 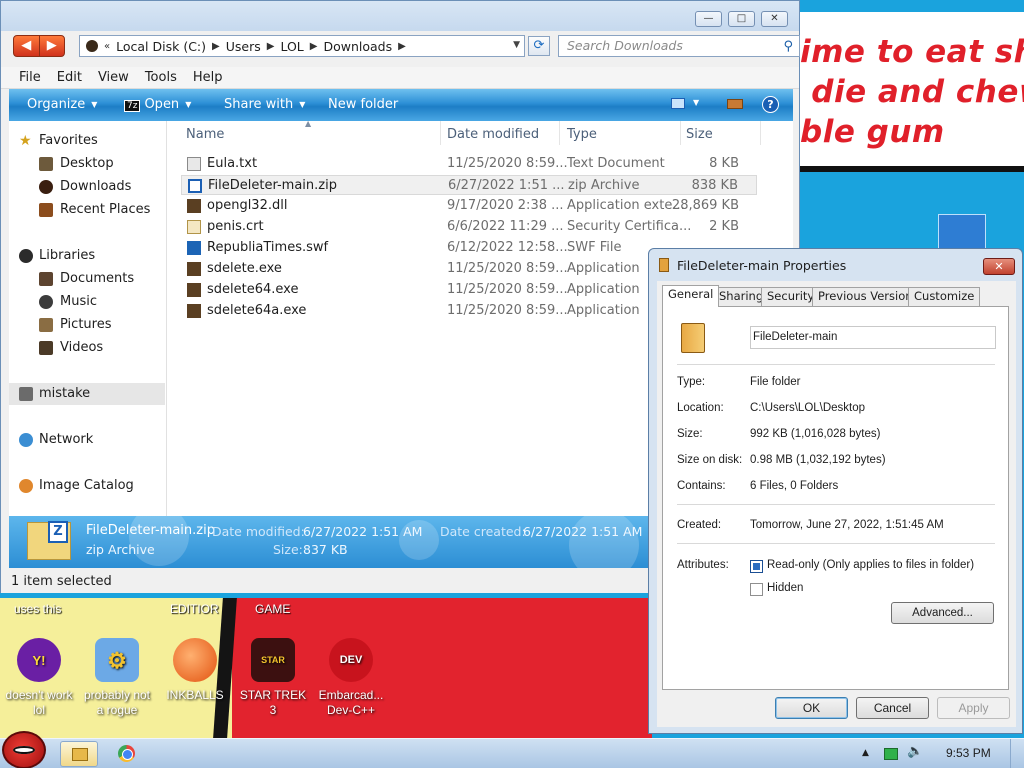 I want to click on refresh-button: ⟳, so click(x=539, y=46).